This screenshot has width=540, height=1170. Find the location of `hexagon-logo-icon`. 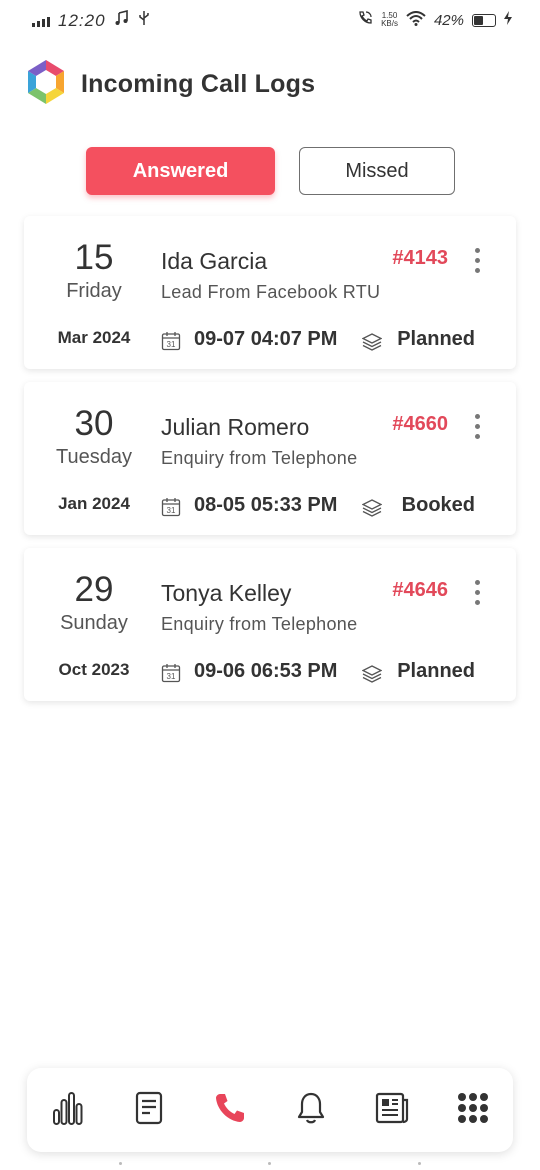

hexagon-logo-icon is located at coordinates (46, 84).